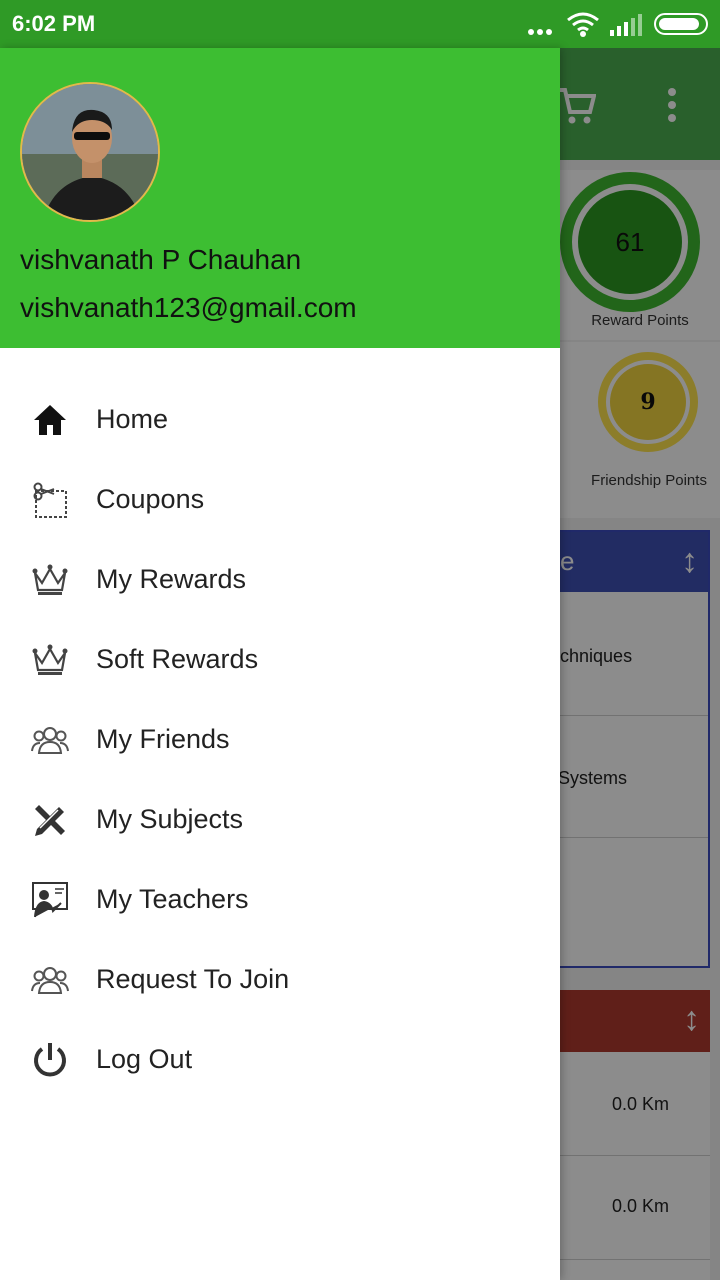 This screenshot has height=1280, width=720. I want to click on menu-item-label: Home, so click(132, 419).